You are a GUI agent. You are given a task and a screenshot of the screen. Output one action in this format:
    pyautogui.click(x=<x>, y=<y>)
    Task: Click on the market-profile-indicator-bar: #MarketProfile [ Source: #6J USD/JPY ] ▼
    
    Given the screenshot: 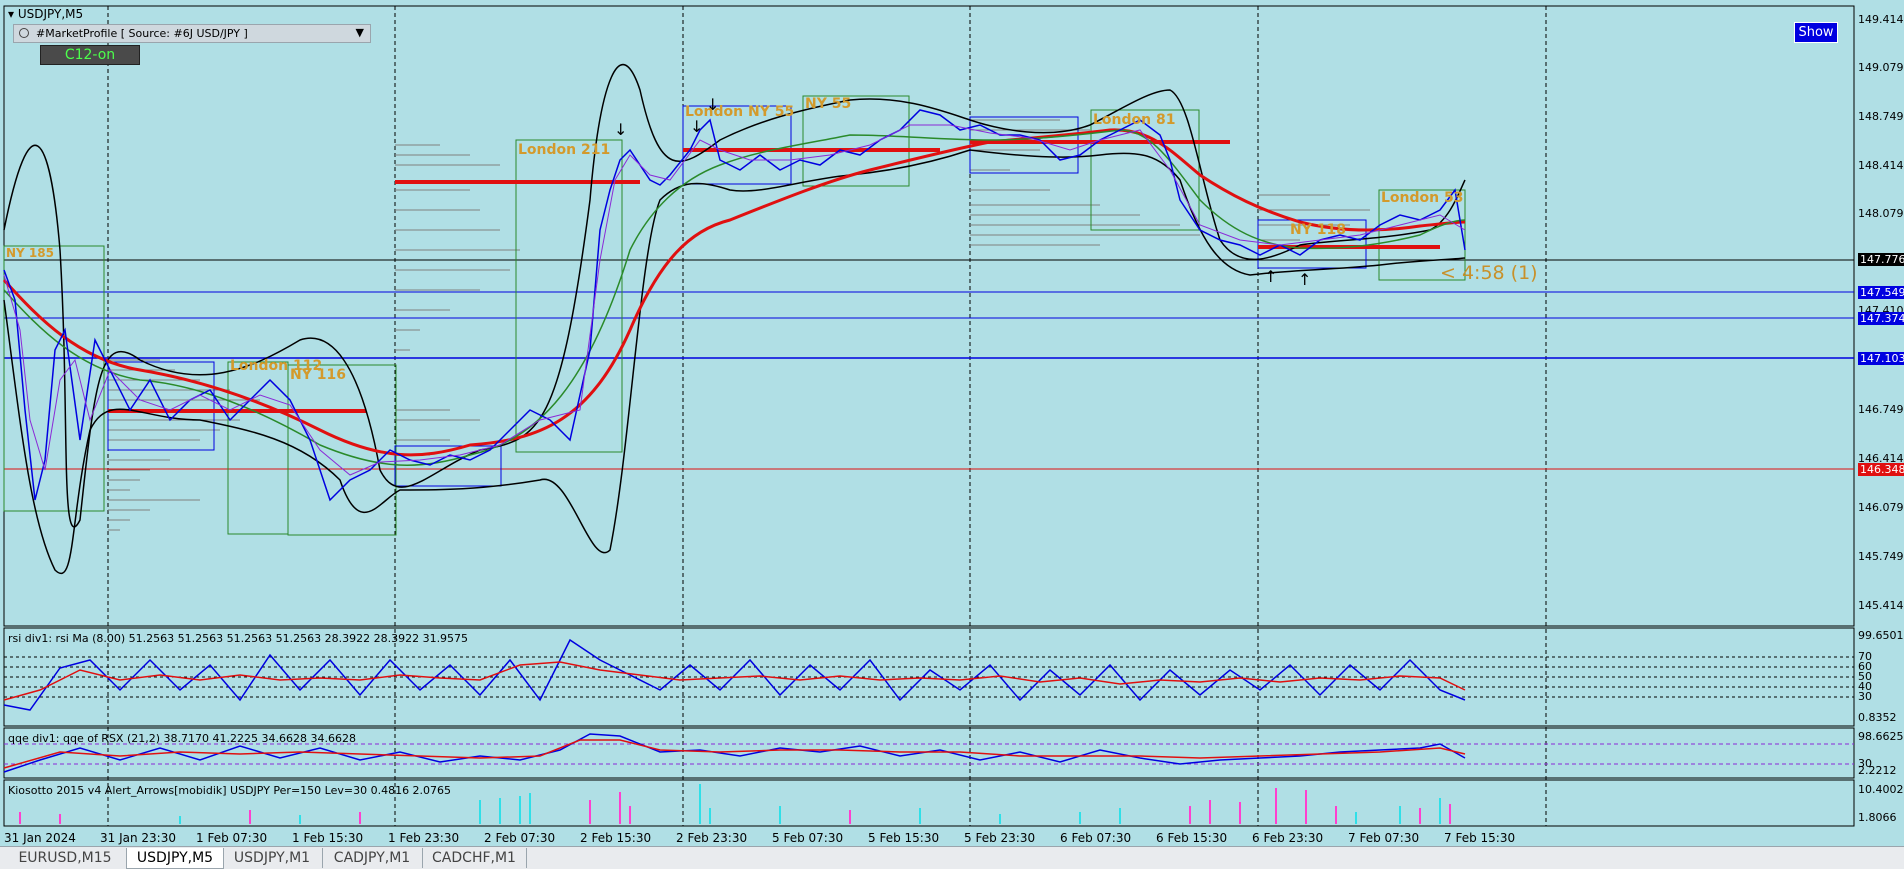 What is the action you would take?
    pyautogui.click(x=192, y=33)
    